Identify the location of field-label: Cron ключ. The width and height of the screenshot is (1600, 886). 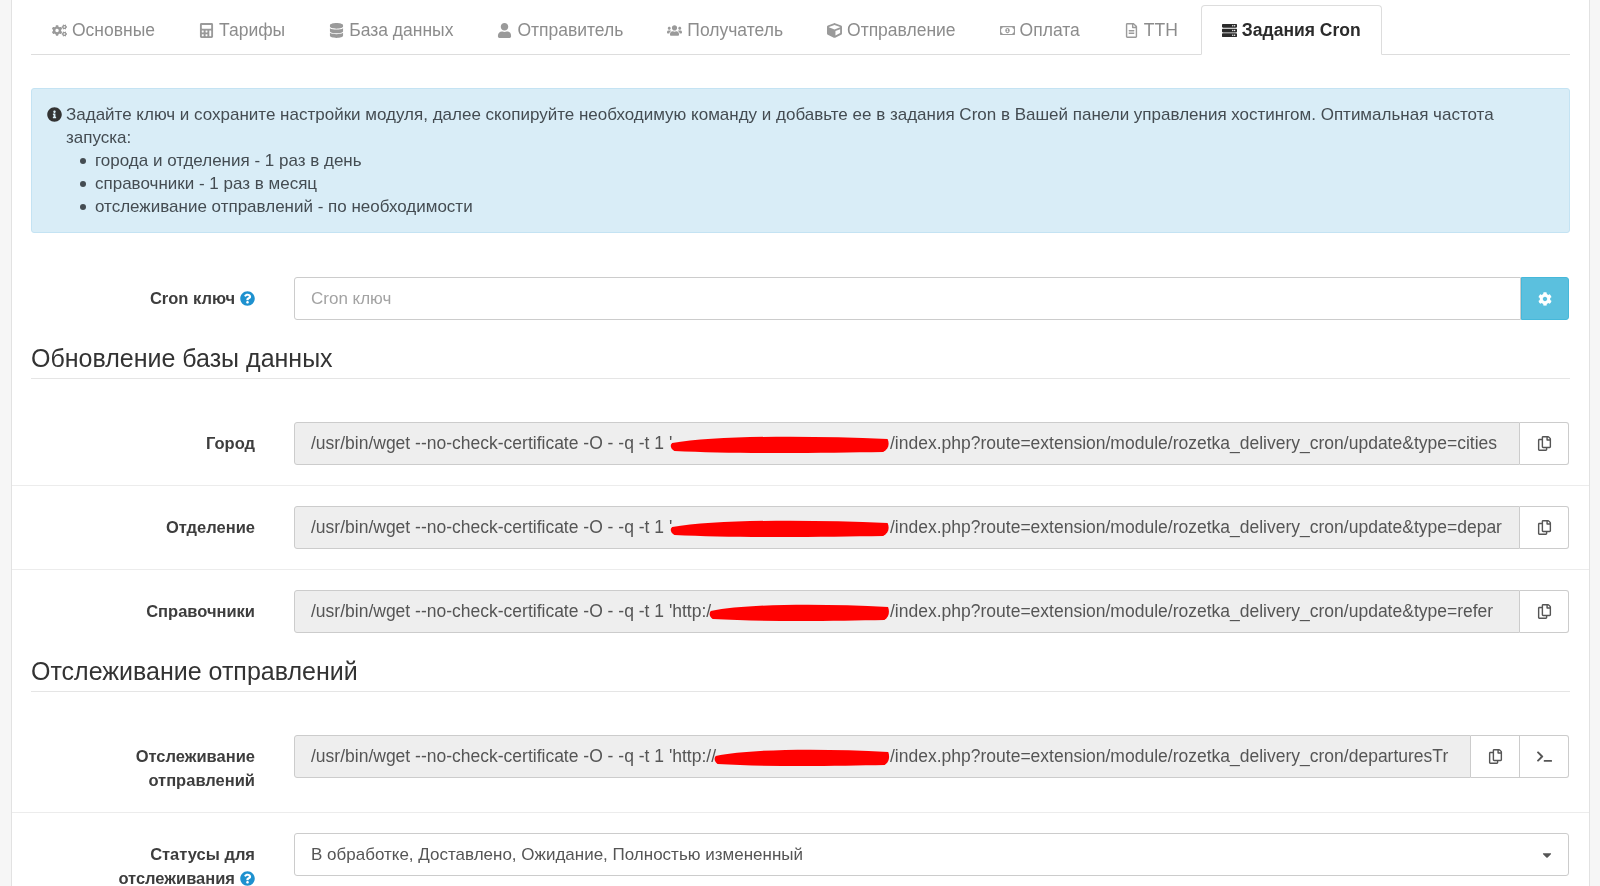
(192, 298).